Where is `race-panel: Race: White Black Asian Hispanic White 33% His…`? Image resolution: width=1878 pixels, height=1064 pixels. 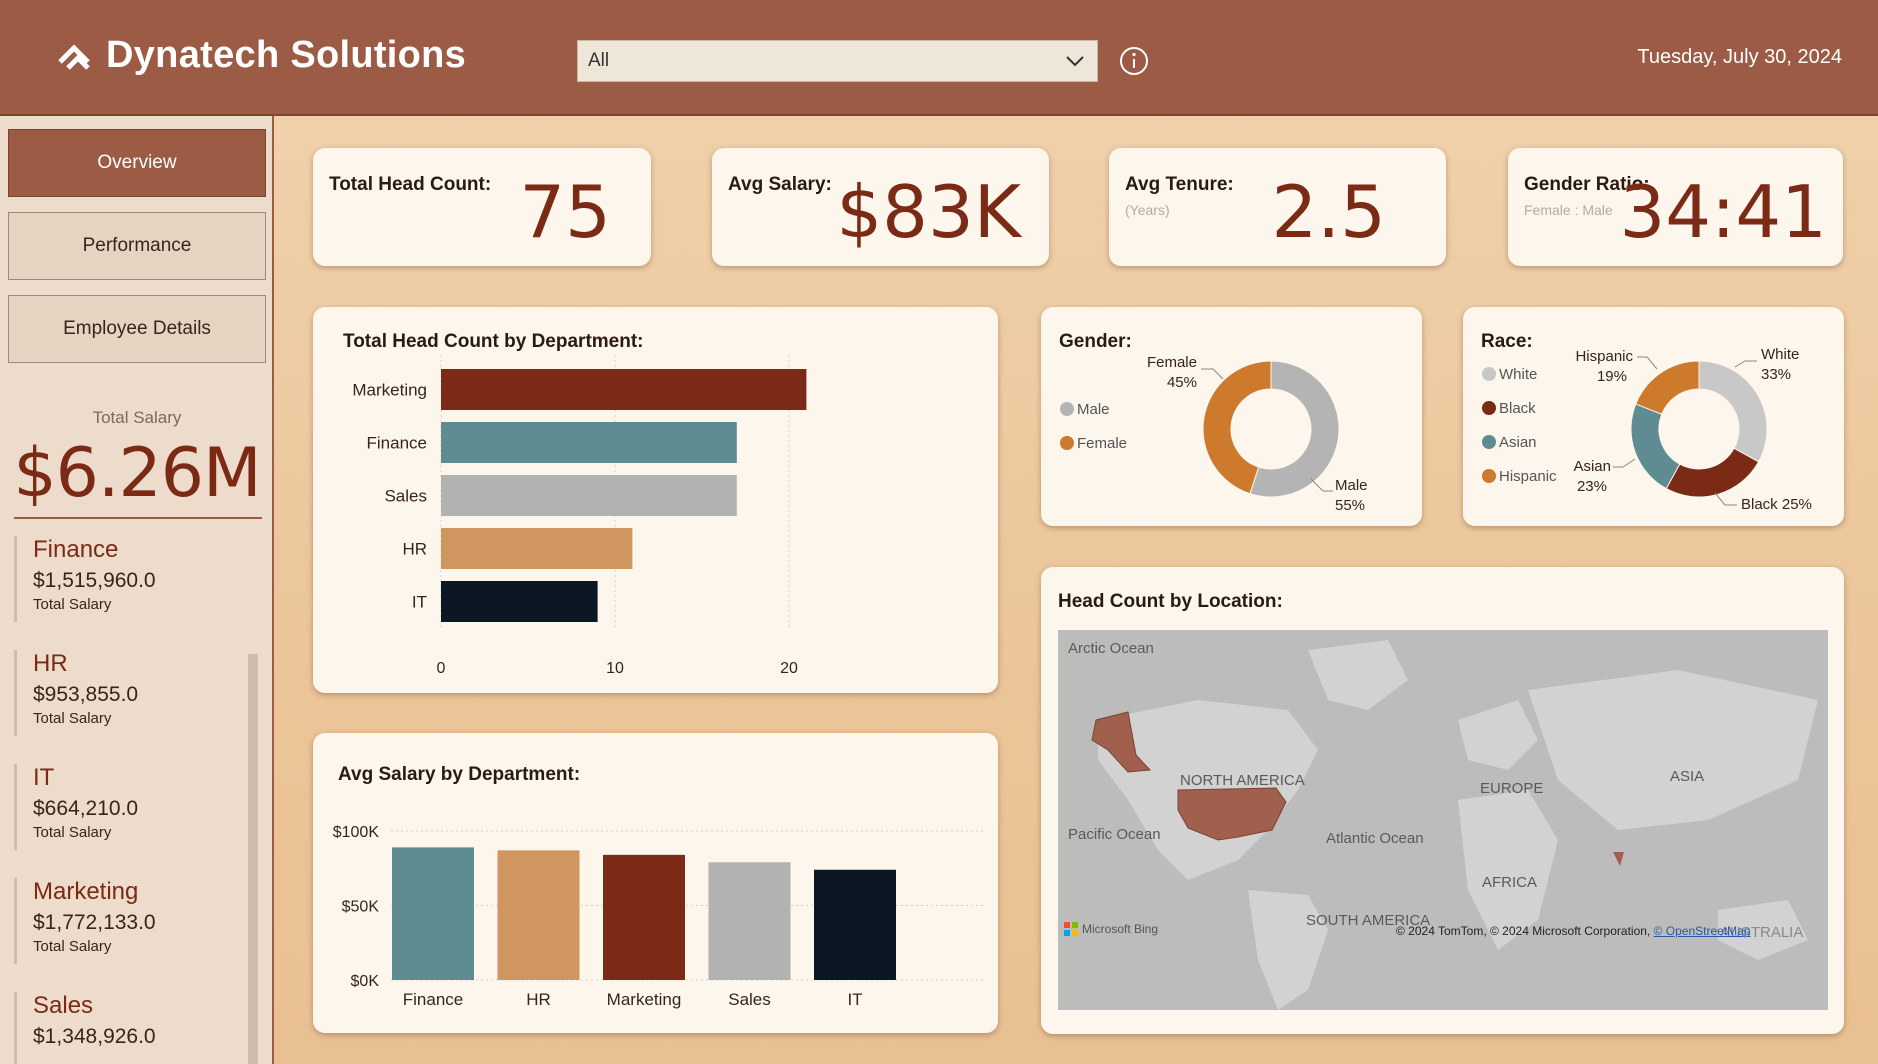
race-panel: Race: White Black Asian Hispanic White 33% His… is located at coordinates (1653, 416).